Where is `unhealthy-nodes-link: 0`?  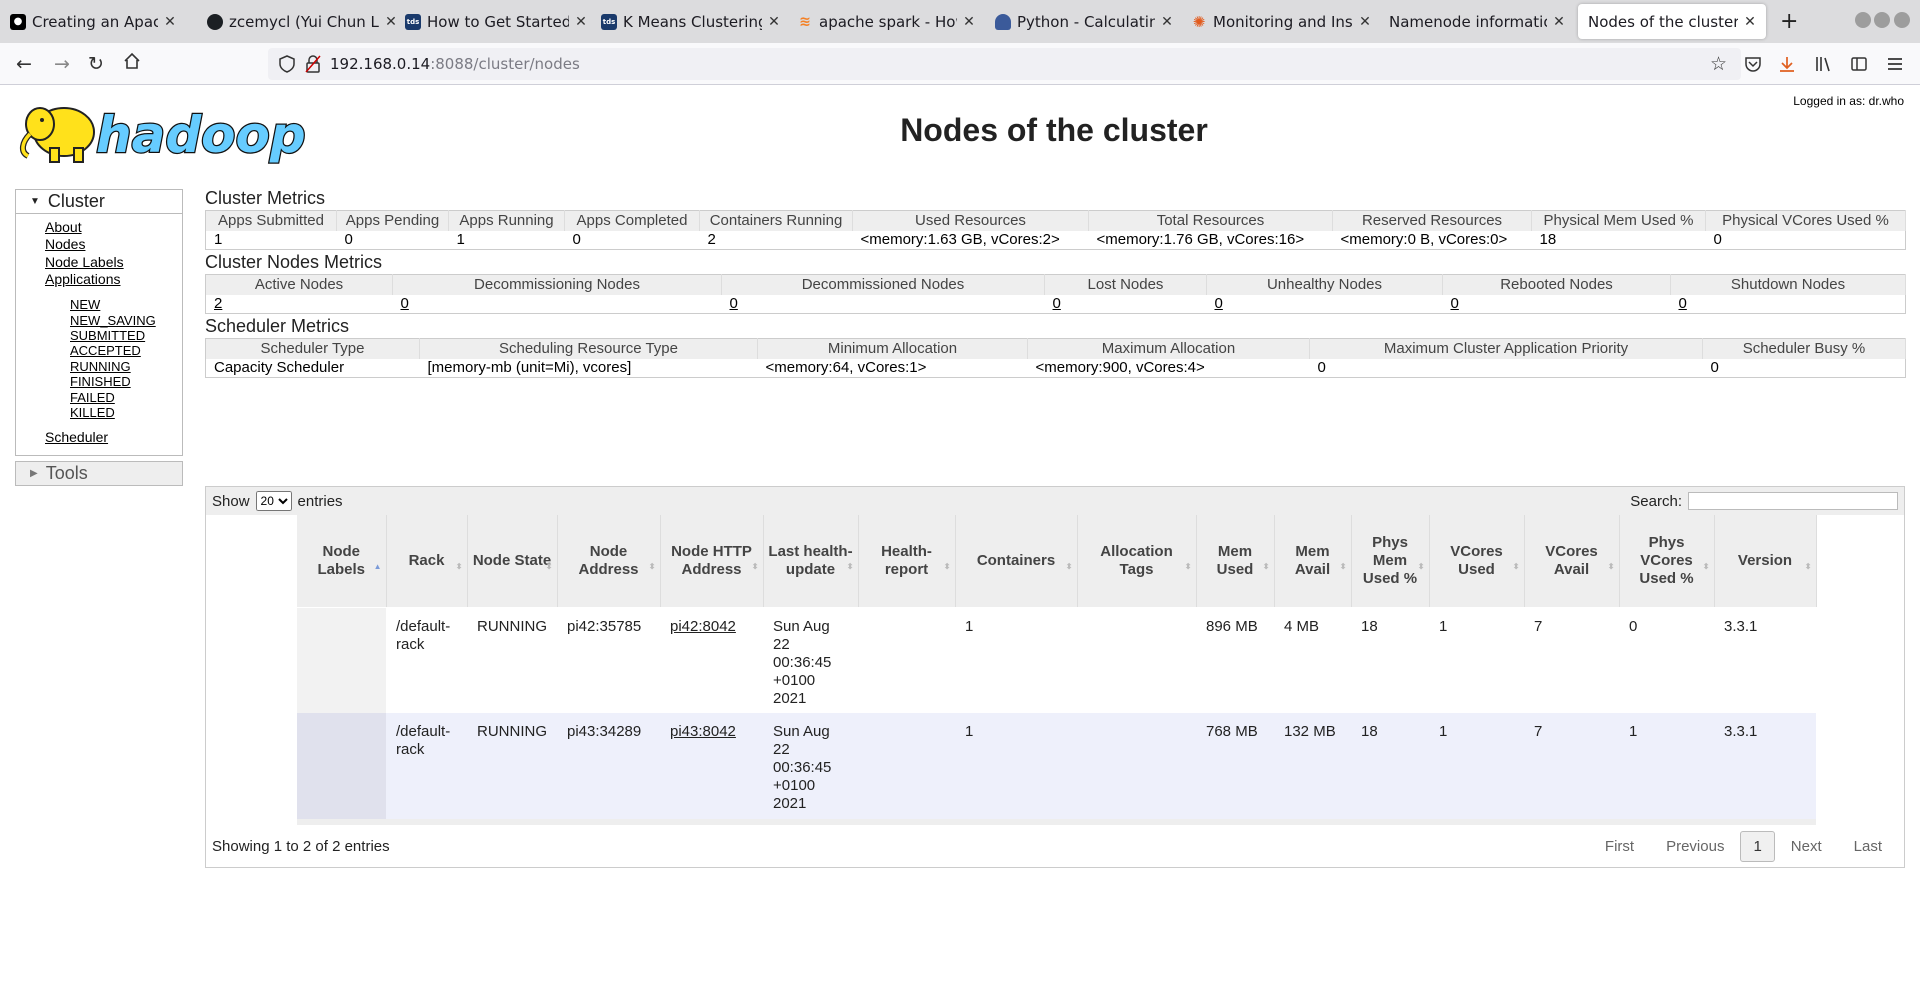
unhealthy-nodes-link: 0 is located at coordinates (1219, 303).